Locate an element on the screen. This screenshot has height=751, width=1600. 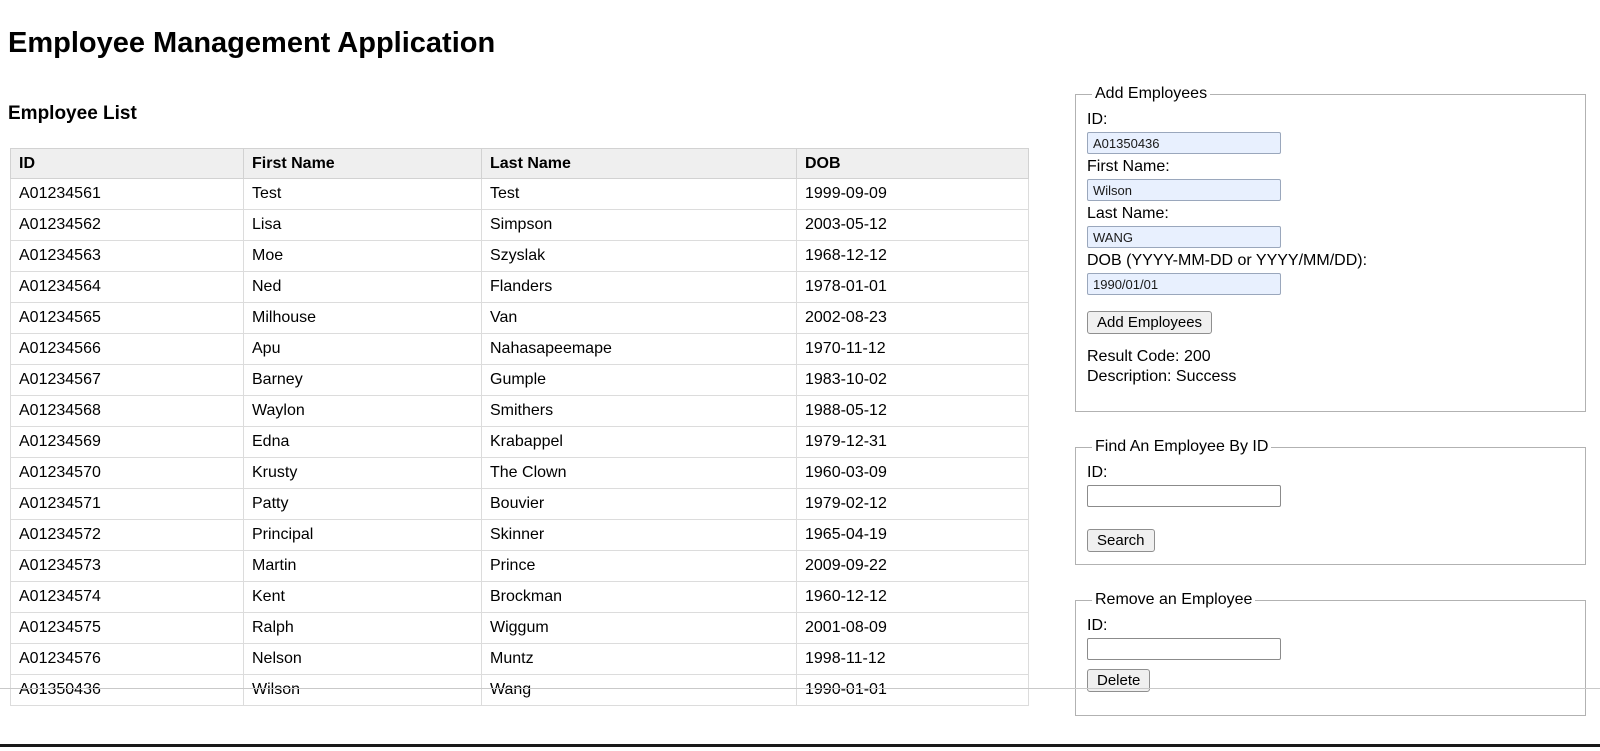
result-code-text: Result Code: 200 is located at coordinates (1149, 356).